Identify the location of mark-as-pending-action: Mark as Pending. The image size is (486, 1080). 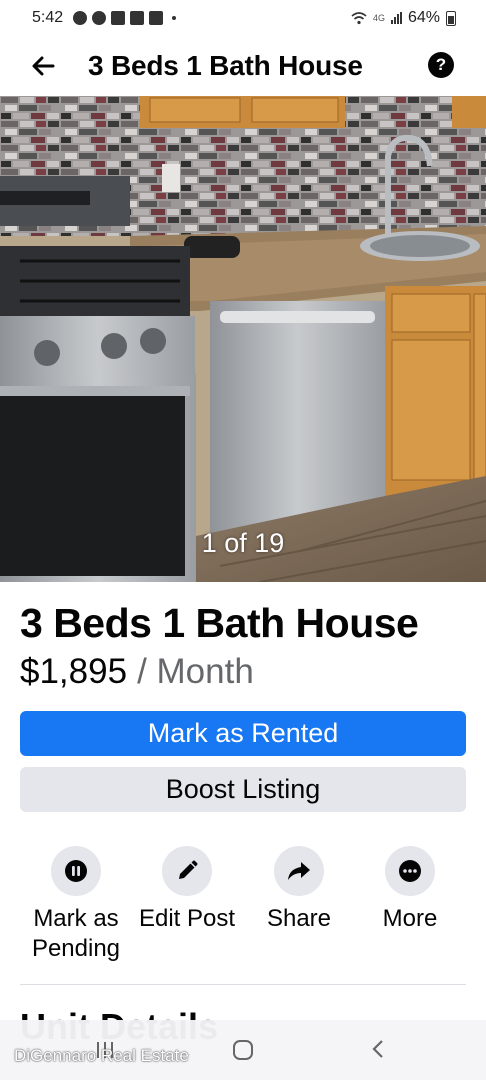
(76, 905).